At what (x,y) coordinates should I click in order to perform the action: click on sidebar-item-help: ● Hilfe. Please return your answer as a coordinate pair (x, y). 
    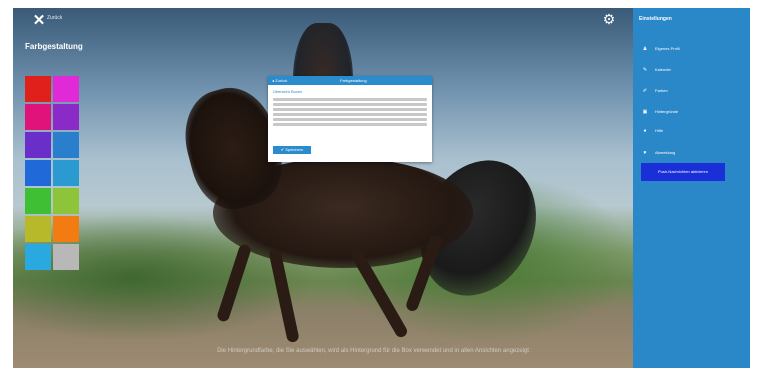
    Looking at the image, I should click on (691, 131).